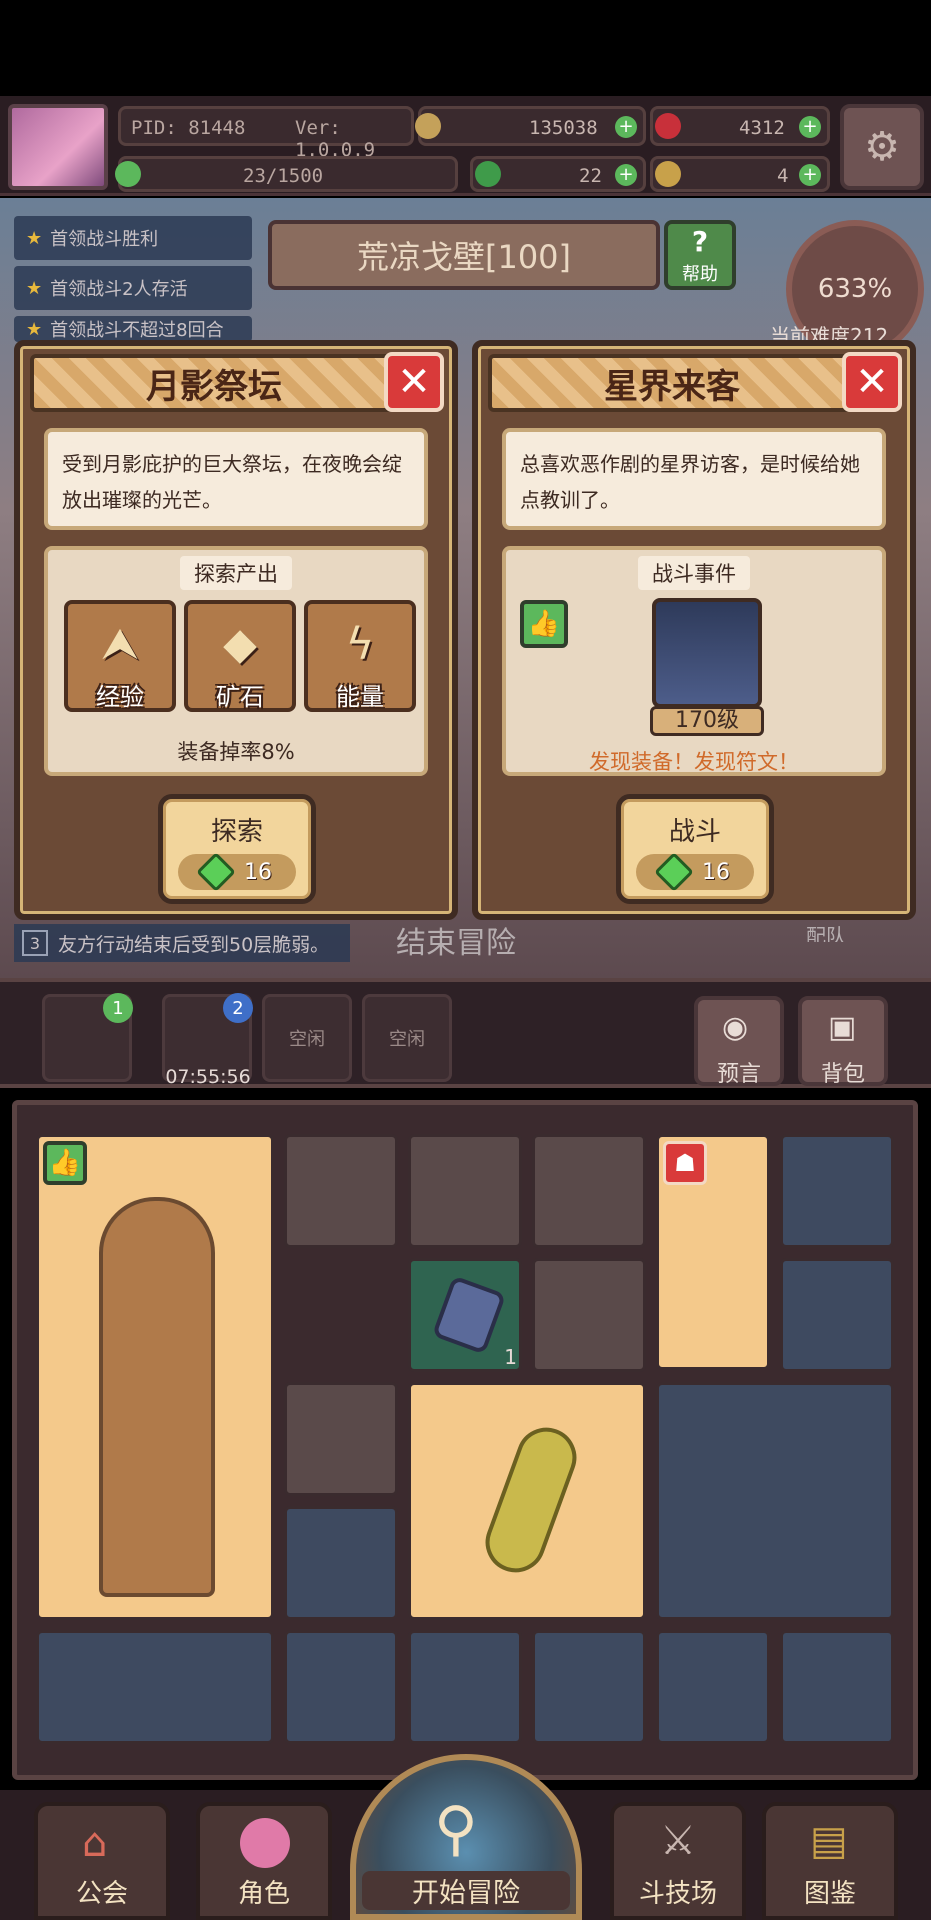  I want to click on key-value: 4, so click(783, 176).